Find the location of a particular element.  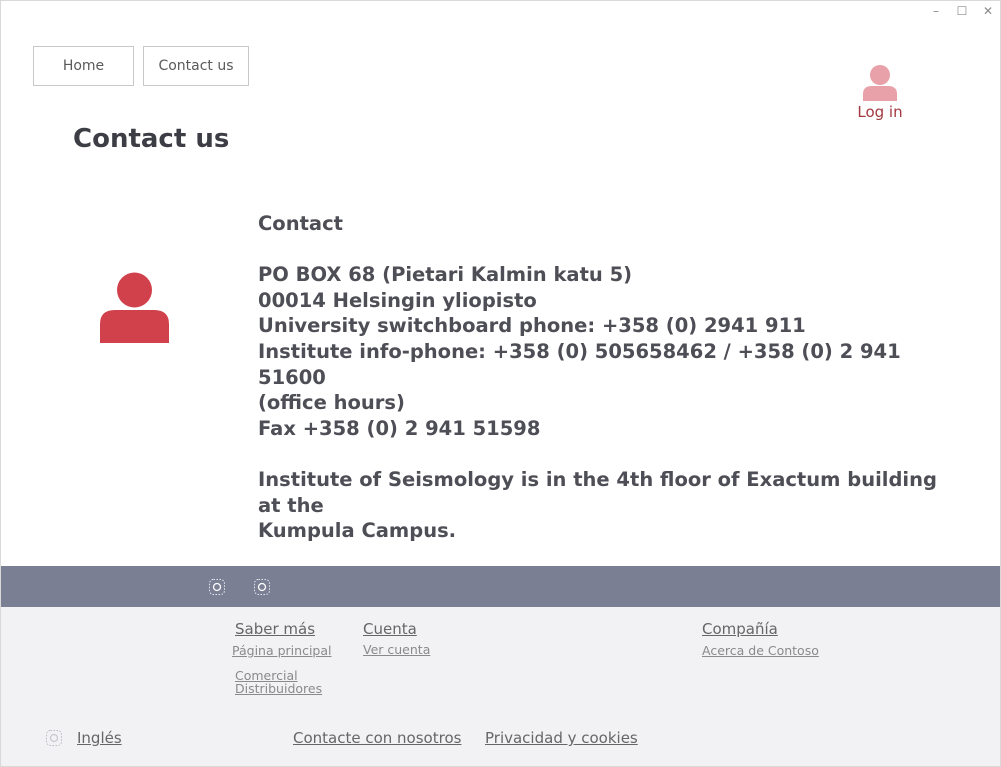

contact-heading: Contact is located at coordinates (300, 223).